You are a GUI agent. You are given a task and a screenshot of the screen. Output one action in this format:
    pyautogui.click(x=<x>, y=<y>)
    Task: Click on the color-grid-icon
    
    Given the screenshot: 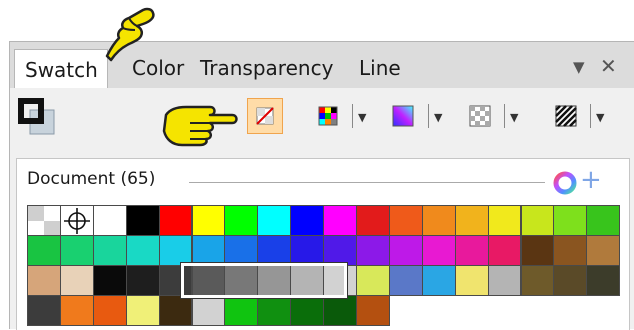 What is the action you would take?
    pyautogui.click(x=328, y=116)
    